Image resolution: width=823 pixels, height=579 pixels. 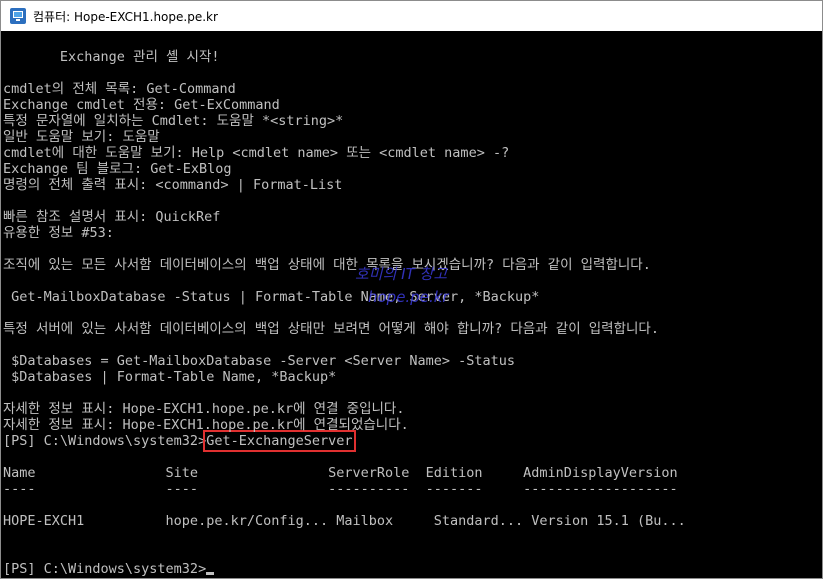 I want to click on console-line: Exchange 팀 블로그: Get-ExBlog, so click(x=117, y=169).